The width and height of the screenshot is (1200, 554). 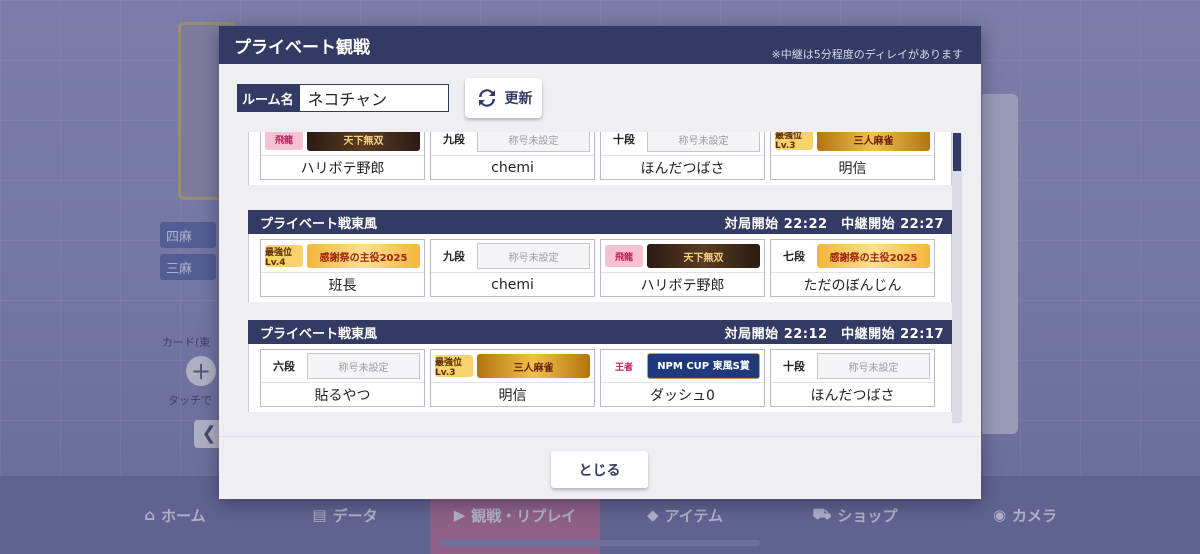 I want to click on player-title: NPM CUP 東風S賞, so click(x=703, y=366).